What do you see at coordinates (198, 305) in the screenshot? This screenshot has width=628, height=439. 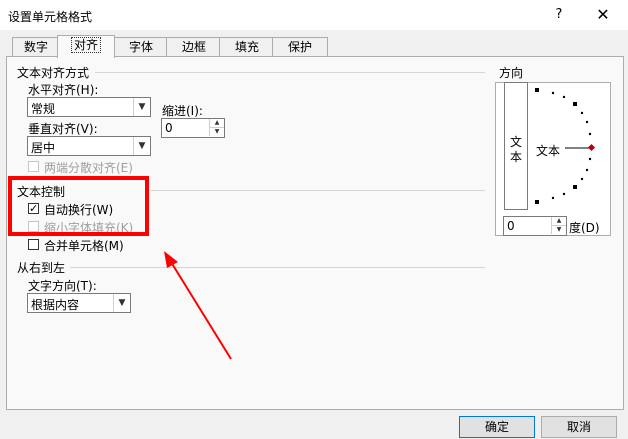 I see `annotation-arrow-icon` at bounding box center [198, 305].